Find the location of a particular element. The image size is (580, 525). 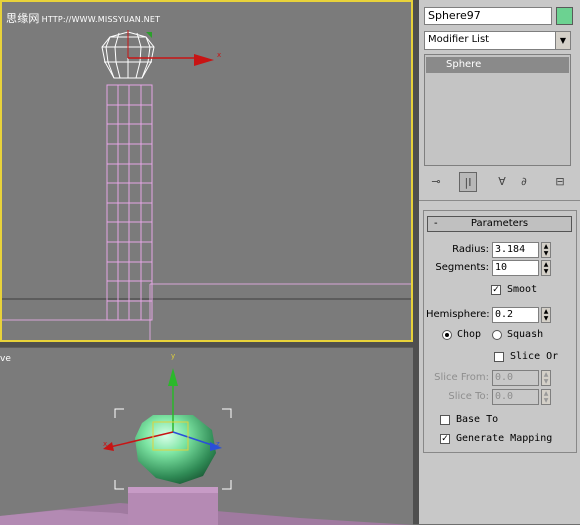

segments-spinner: ▲ ▼ is located at coordinates (546, 268).